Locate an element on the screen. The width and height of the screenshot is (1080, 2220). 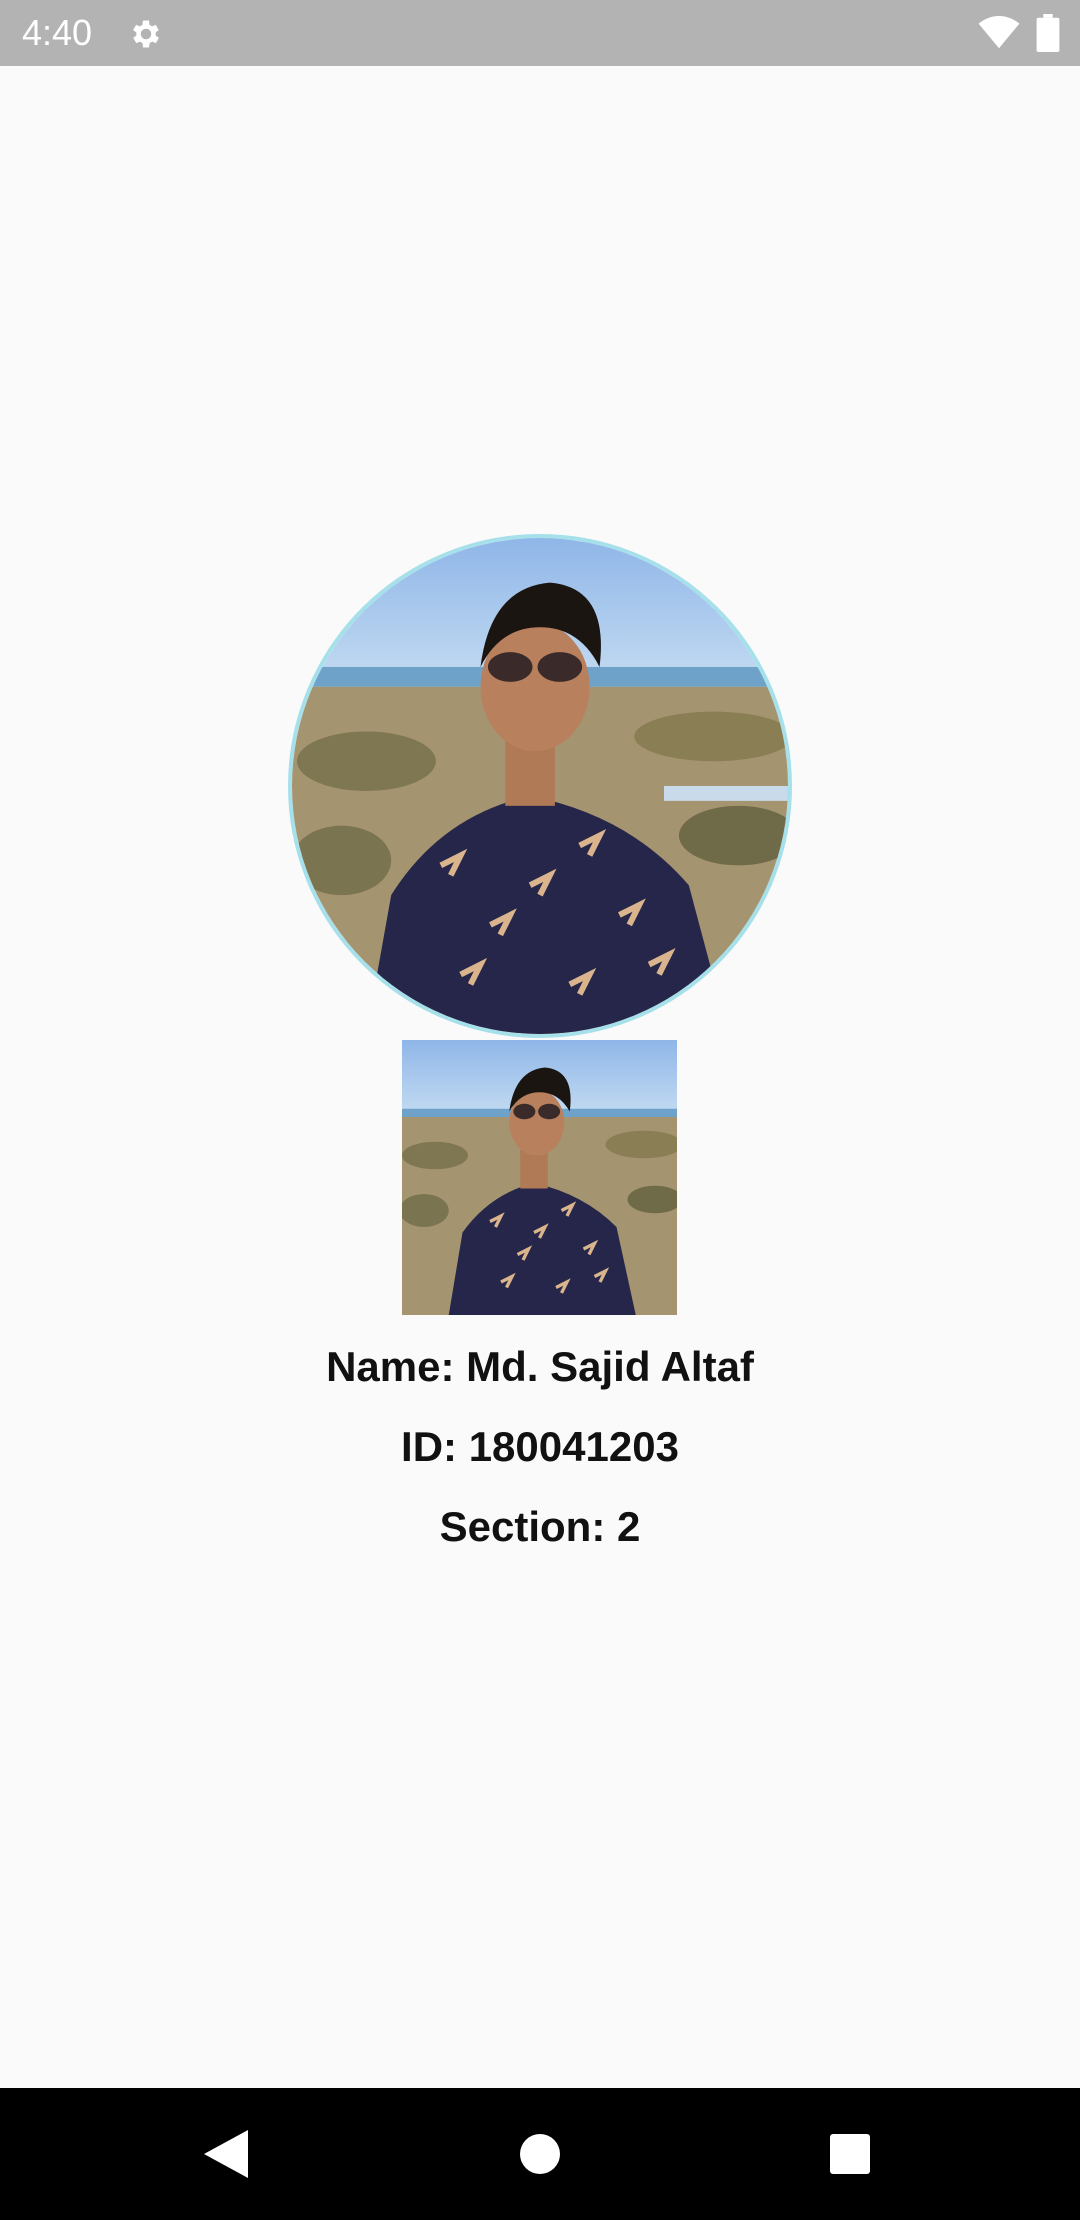
home-icon is located at coordinates (540, 2154).